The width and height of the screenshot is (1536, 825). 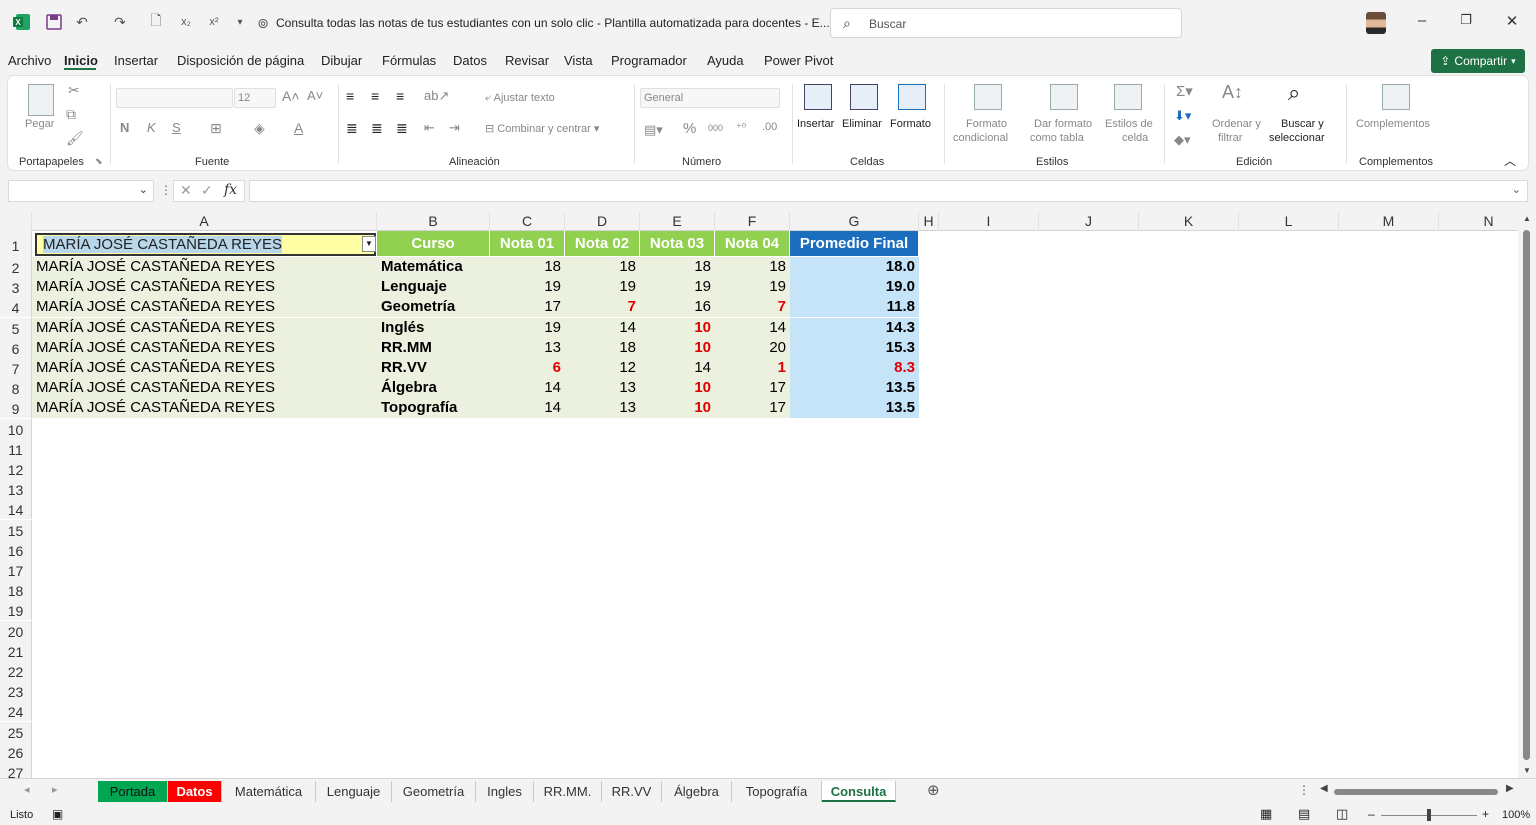 What do you see at coordinates (1342, 814) in the screenshot?
I see `page-break-icon: ◫` at bounding box center [1342, 814].